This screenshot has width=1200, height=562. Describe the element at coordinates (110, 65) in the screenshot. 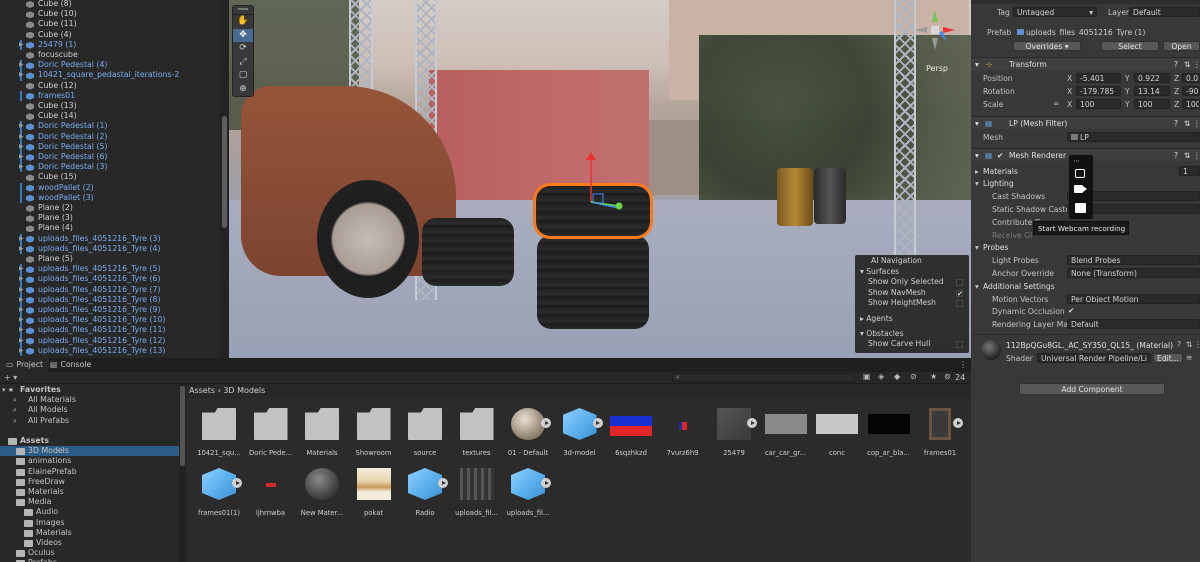

I see `hierarchy-item: ▶ Doric Pedestal (4)` at that location.